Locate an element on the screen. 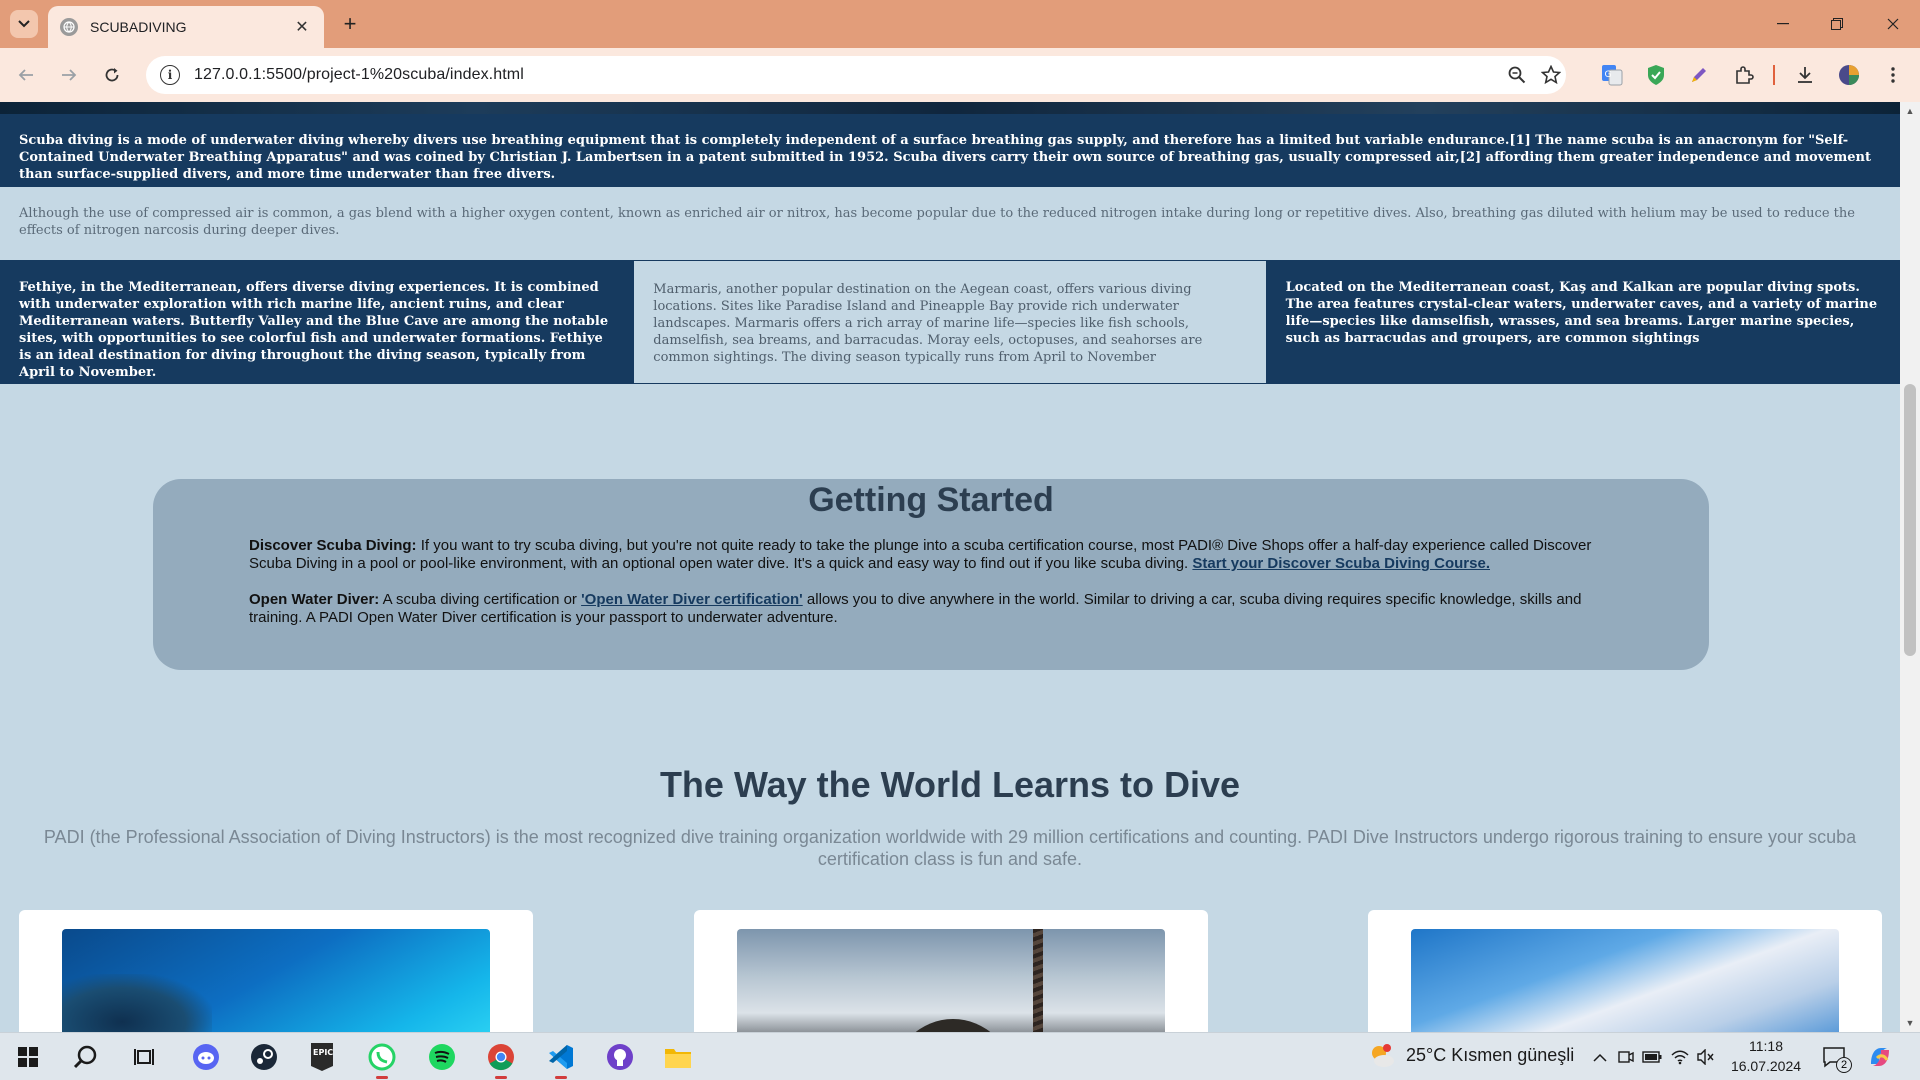 This screenshot has width=1920, height=1080. globe-icon is located at coordinates (69, 27).